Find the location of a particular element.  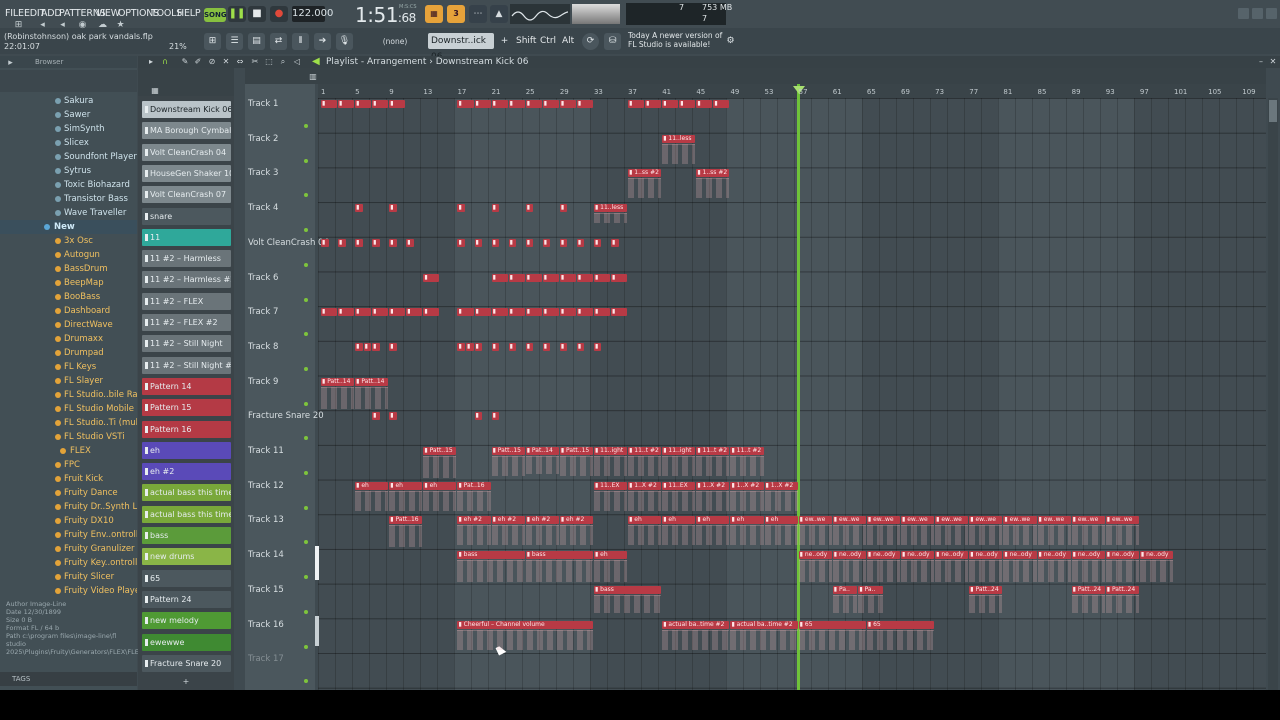

channel-rack-icon: ⇄ is located at coordinates (278, 41).